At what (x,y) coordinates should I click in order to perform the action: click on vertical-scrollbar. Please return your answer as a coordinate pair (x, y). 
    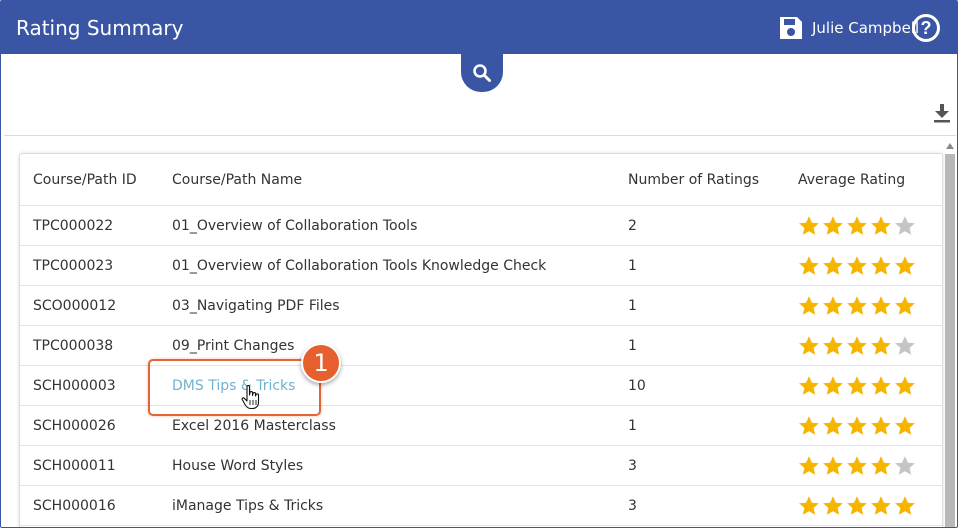
    Looking at the image, I should click on (950, 334).